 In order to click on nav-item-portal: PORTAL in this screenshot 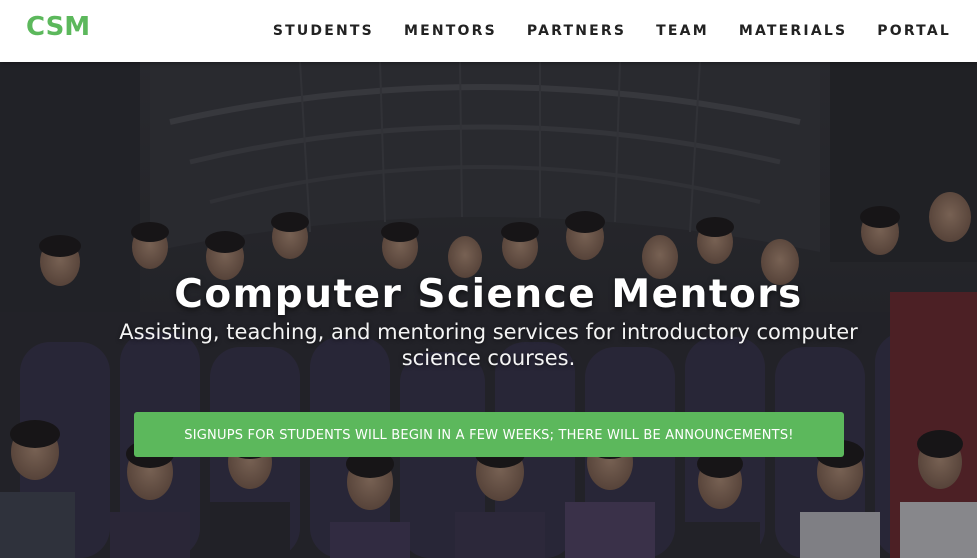, I will do `click(899, 31)`.